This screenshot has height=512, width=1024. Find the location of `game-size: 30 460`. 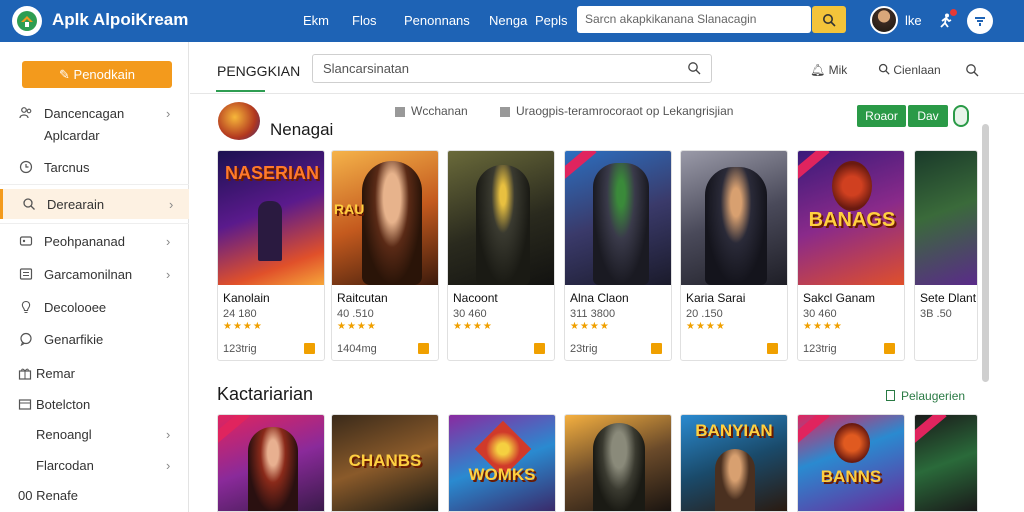

game-size: 30 460 is located at coordinates (470, 314).